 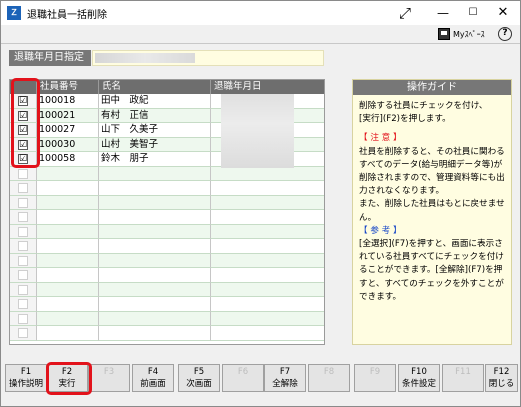 What do you see at coordinates (260, 34) in the screenshot?
I see `toolbar: Myｽﾍﾟｰｽ ?` at bounding box center [260, 34].